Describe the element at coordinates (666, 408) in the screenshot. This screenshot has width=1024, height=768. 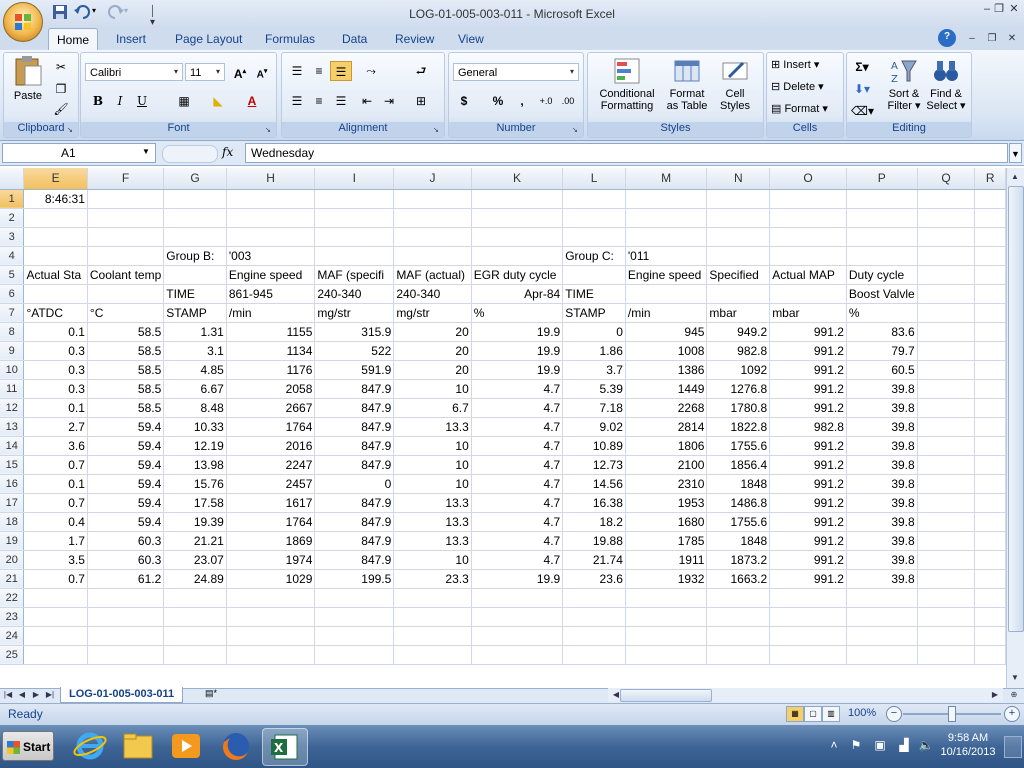
I see `cell: 2268` at that location.